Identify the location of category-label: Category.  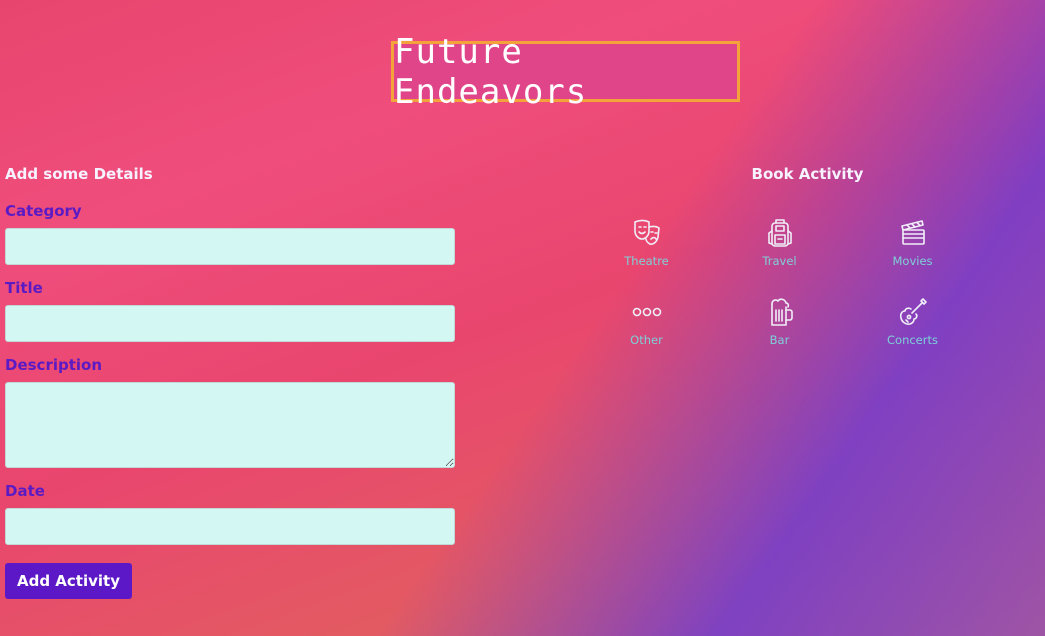
(43, 211).